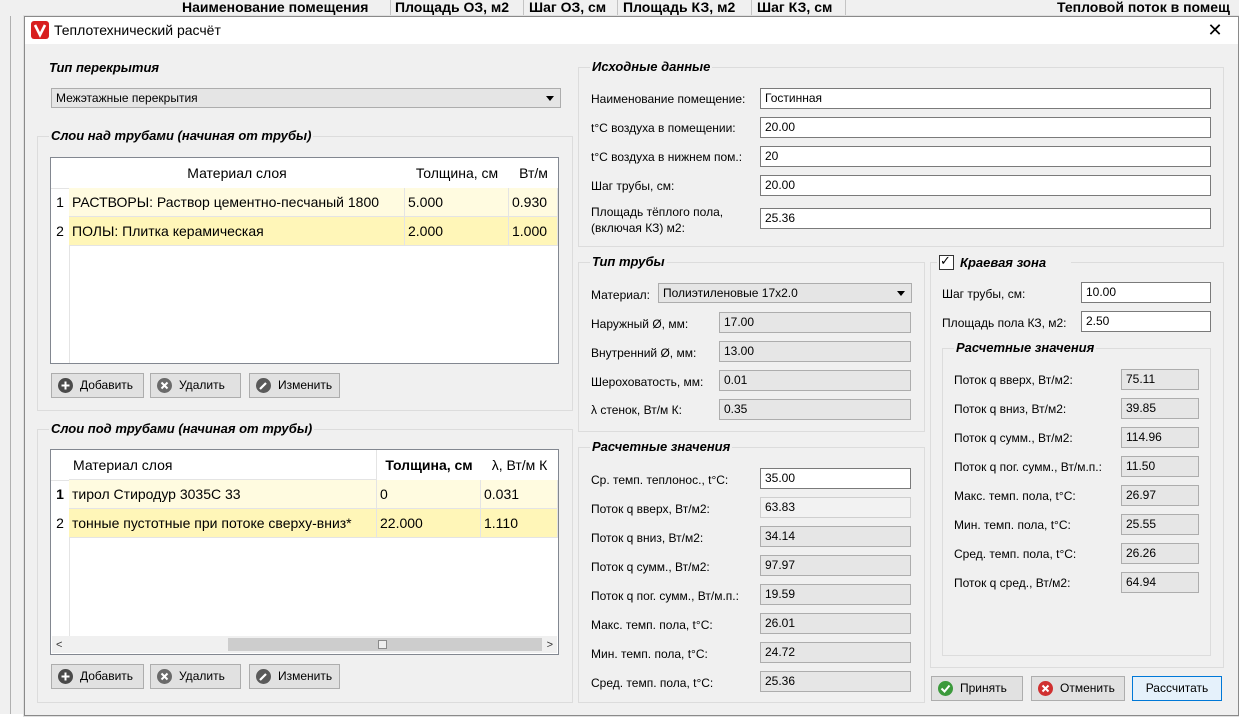 Image resolution: width=1239 pixels, height=726 pixels. What do you see at coordinates (1215, 30) in the screenshot?
I see `close-button: ✕` at bounding box center [1215, 30].